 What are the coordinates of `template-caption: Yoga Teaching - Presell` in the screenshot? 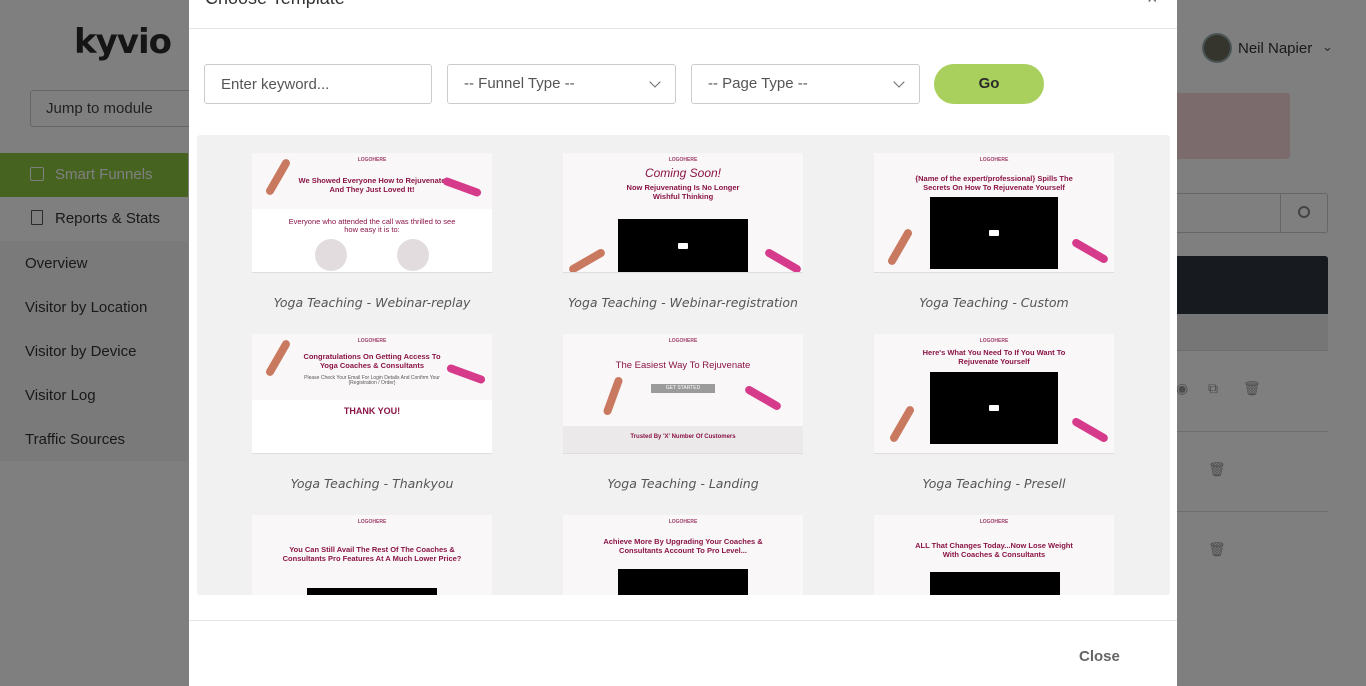 It's located at (994, 483).